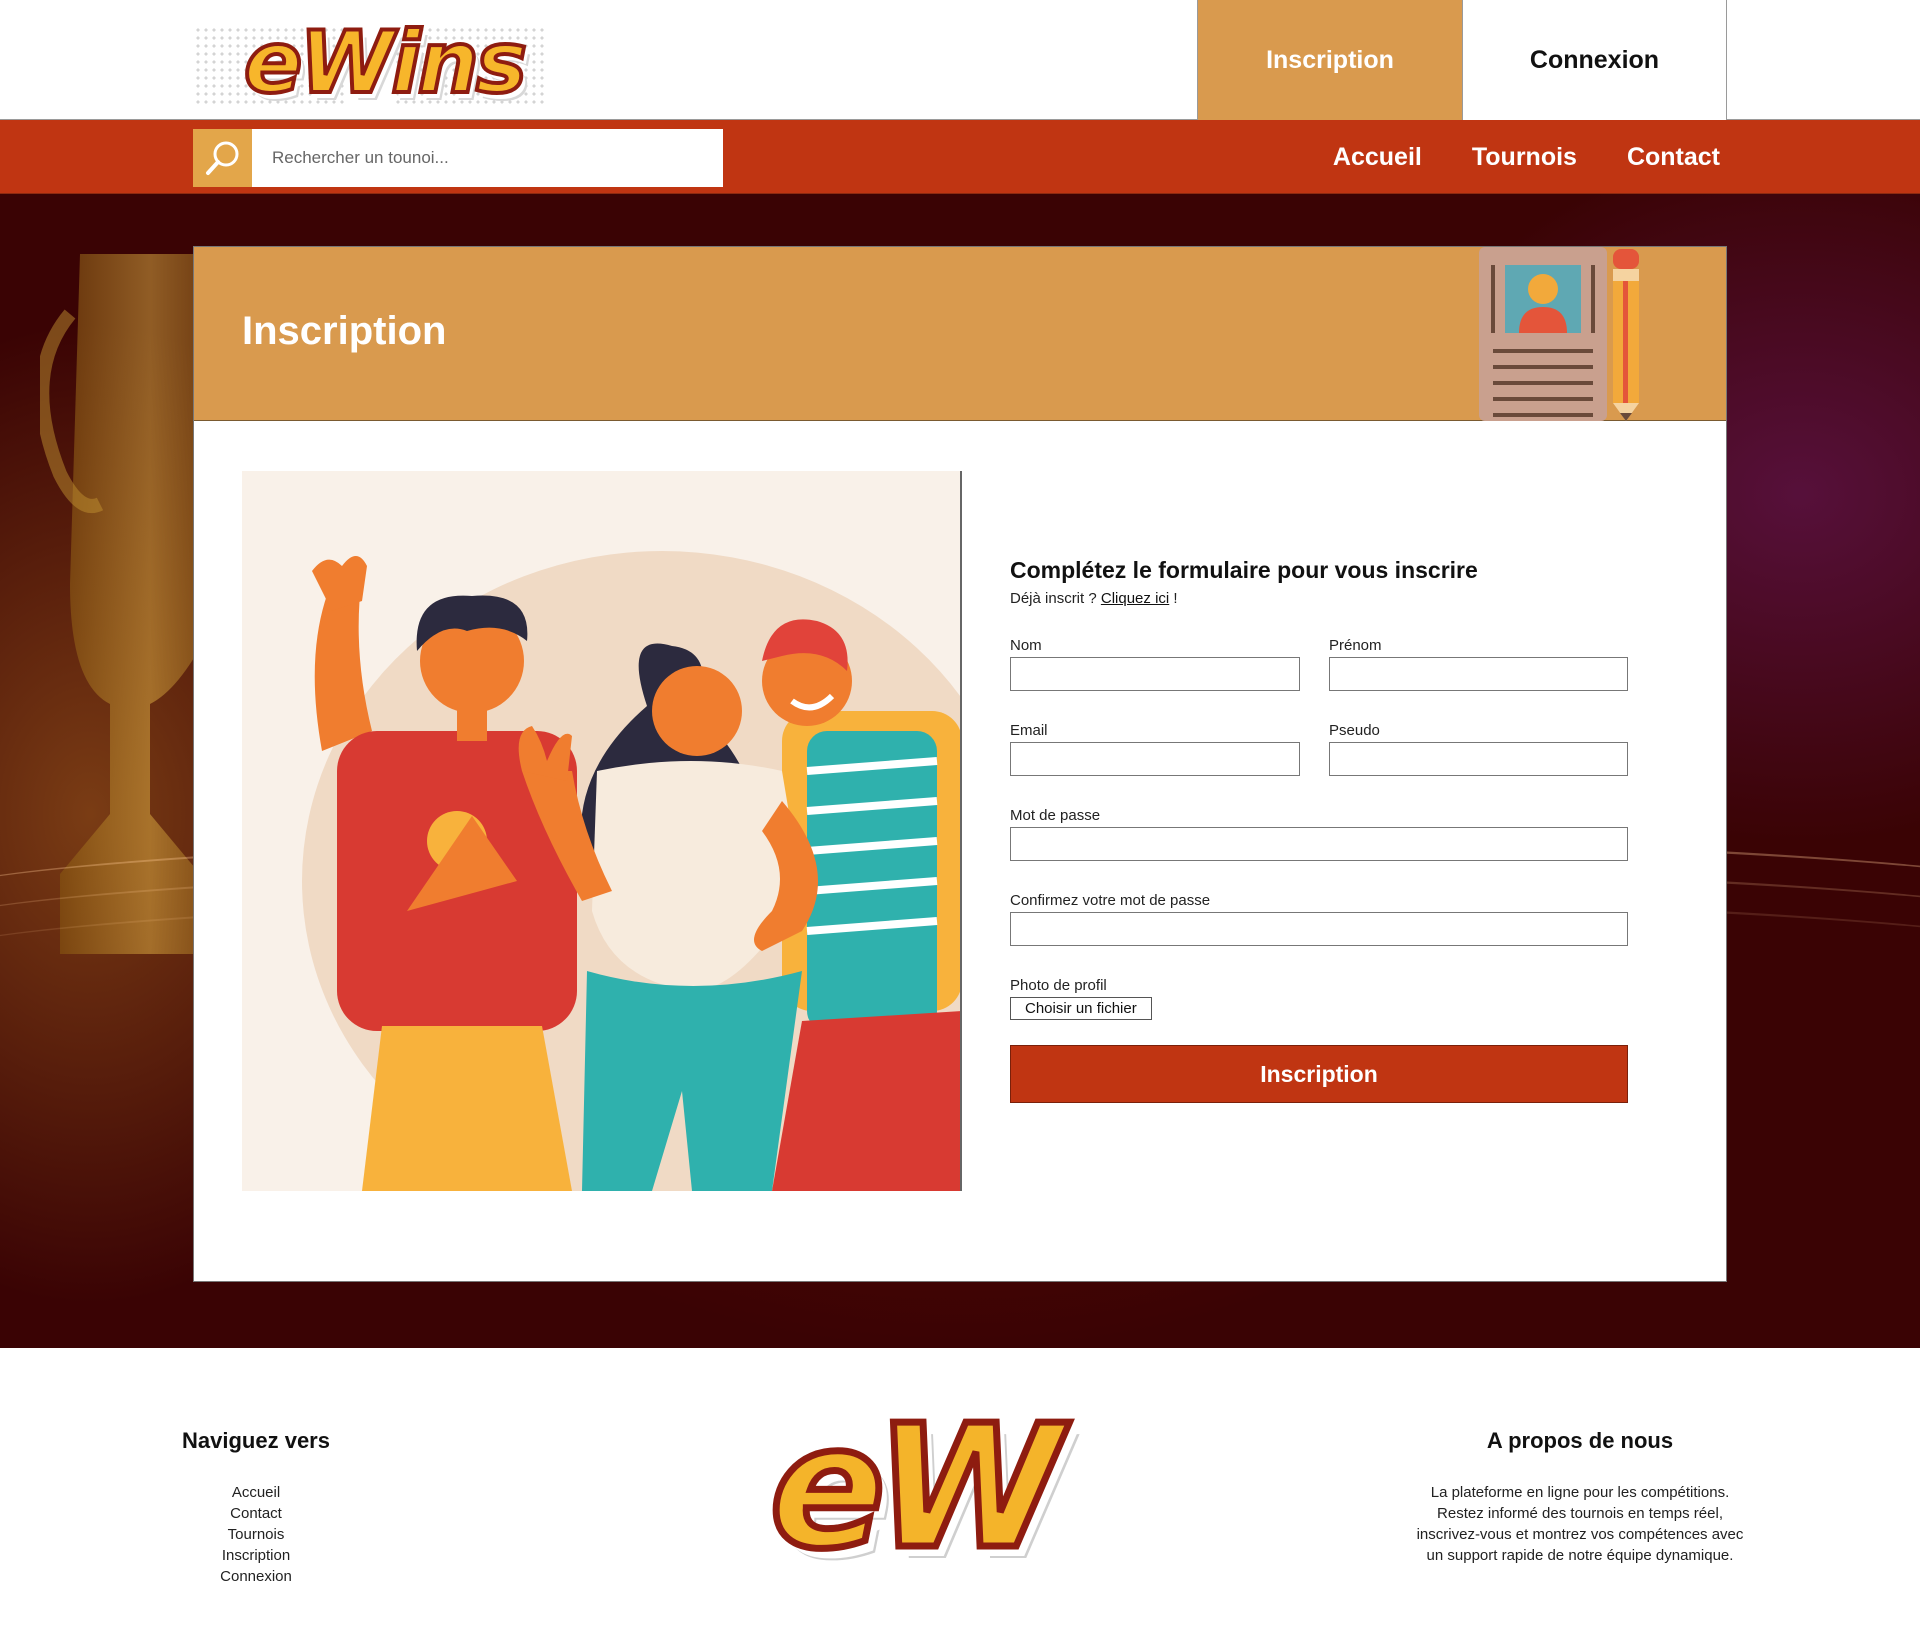 This screenshot has width=1920, height=1650. I want to click on ewins-logo: eWins, so click(369, 68).